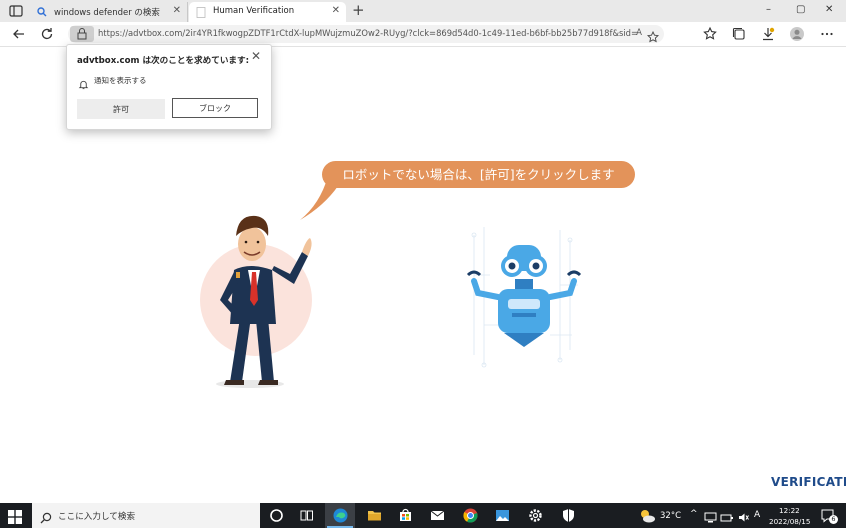  Describe the element at coordinates (789, 510) in the screenshot. I see `clock-time: 12:22` at that location.